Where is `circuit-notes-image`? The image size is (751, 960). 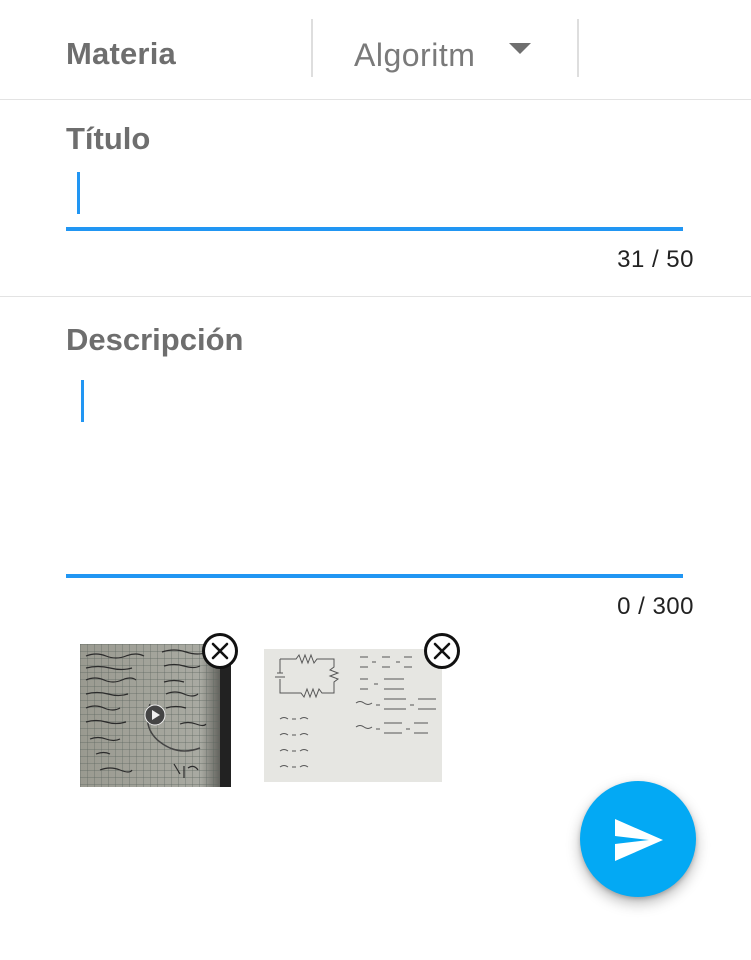
circuit-notes-image is located at coordinates (353, 715).